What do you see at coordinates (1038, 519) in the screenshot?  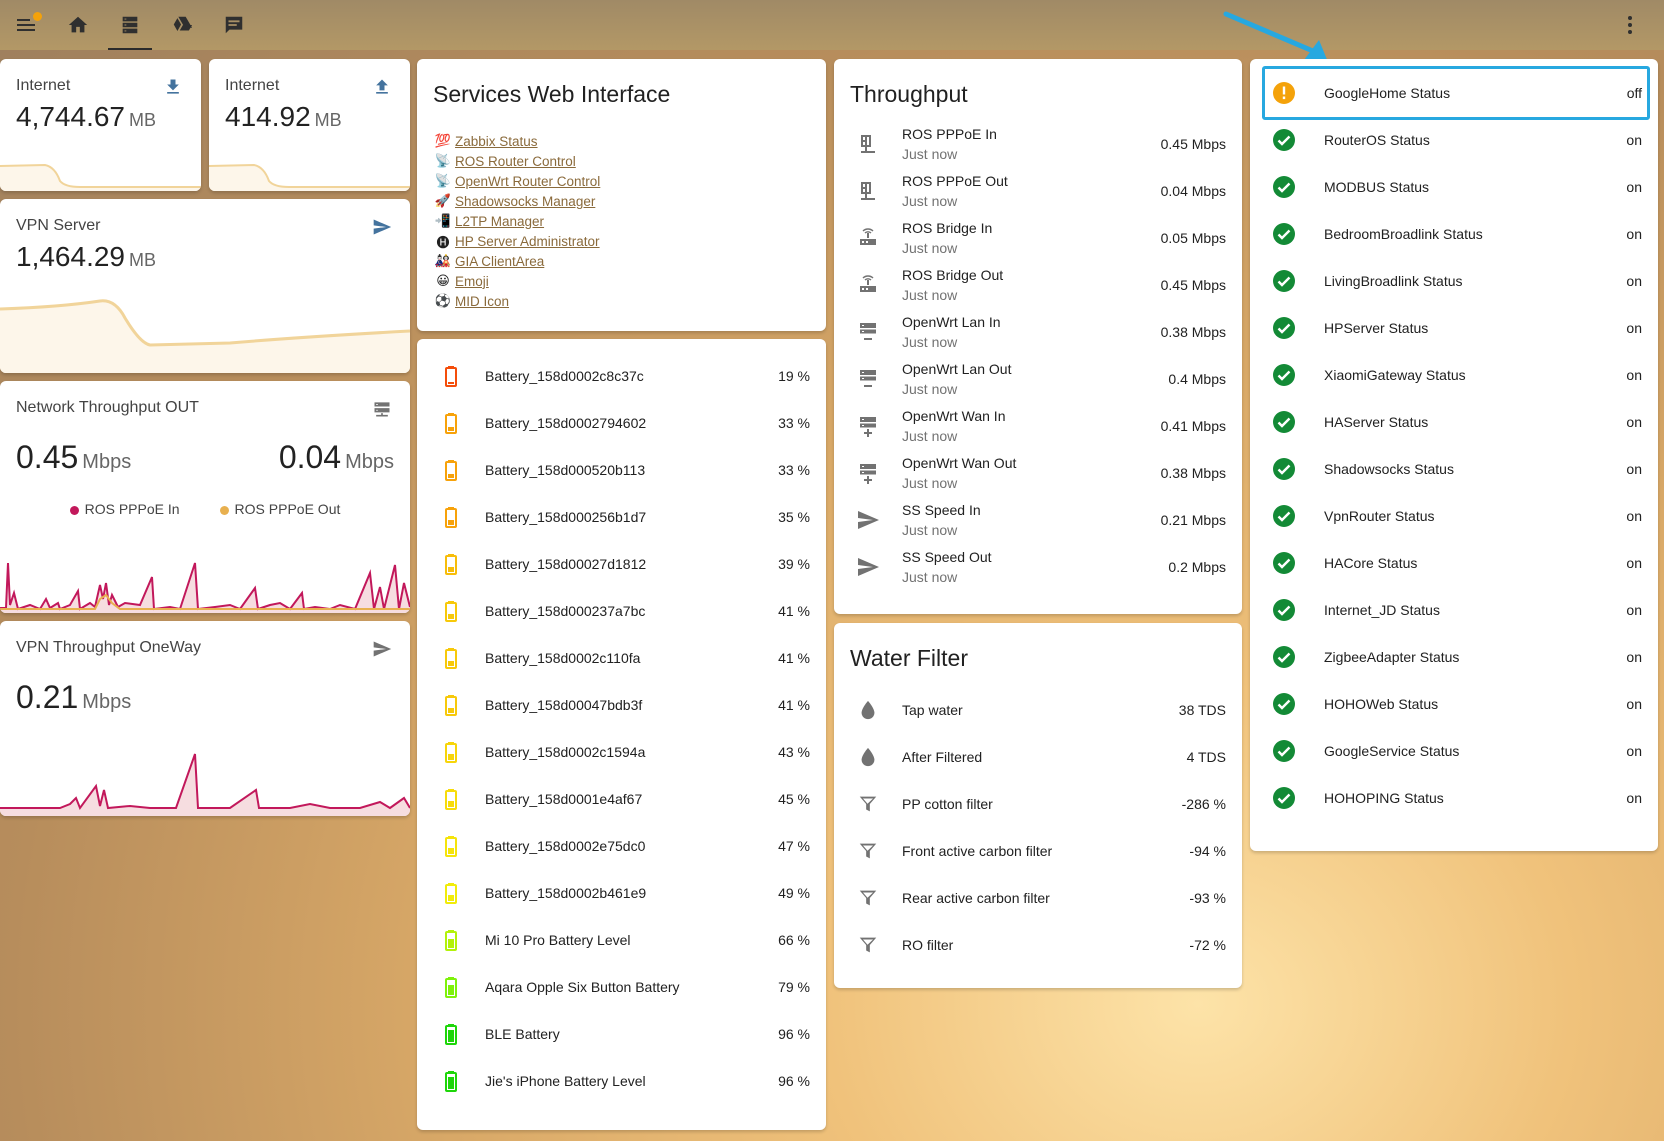 I see `throughput-row: SS Speed In Just now 0.21 Mbps` at bounding box center [1038, 519].